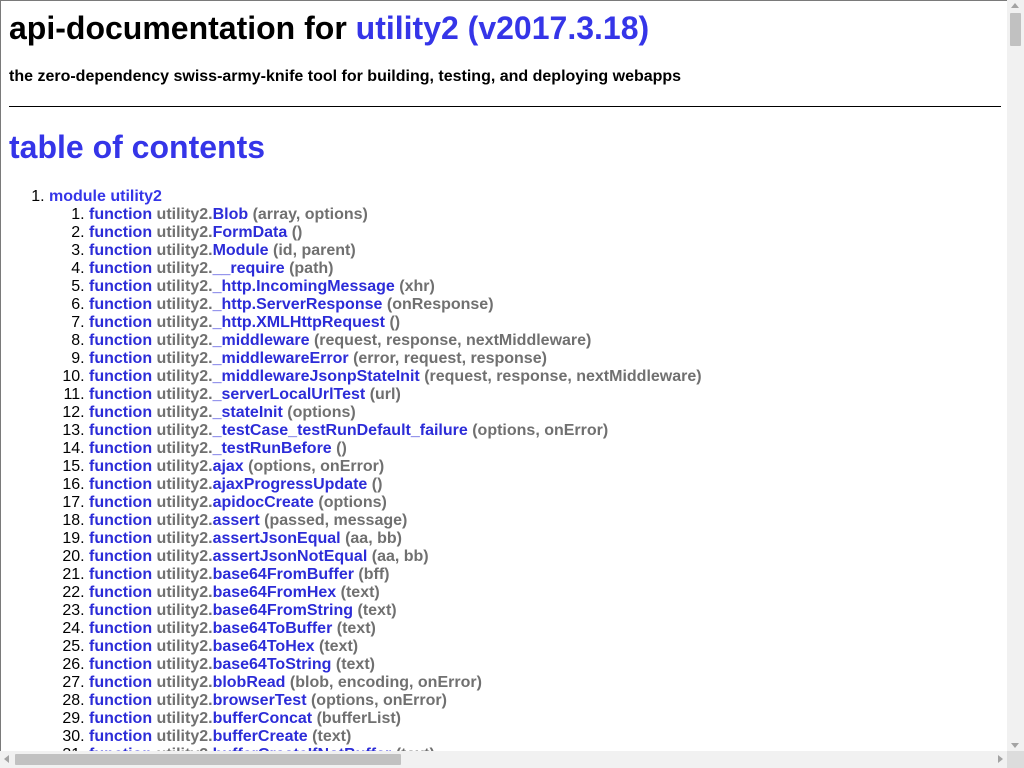 The image size is (1024, 768). What do you see at coordinates (275, 592) in the screenshot?
I see `function-link: base64FromHex` at bounding box center [275, 592].